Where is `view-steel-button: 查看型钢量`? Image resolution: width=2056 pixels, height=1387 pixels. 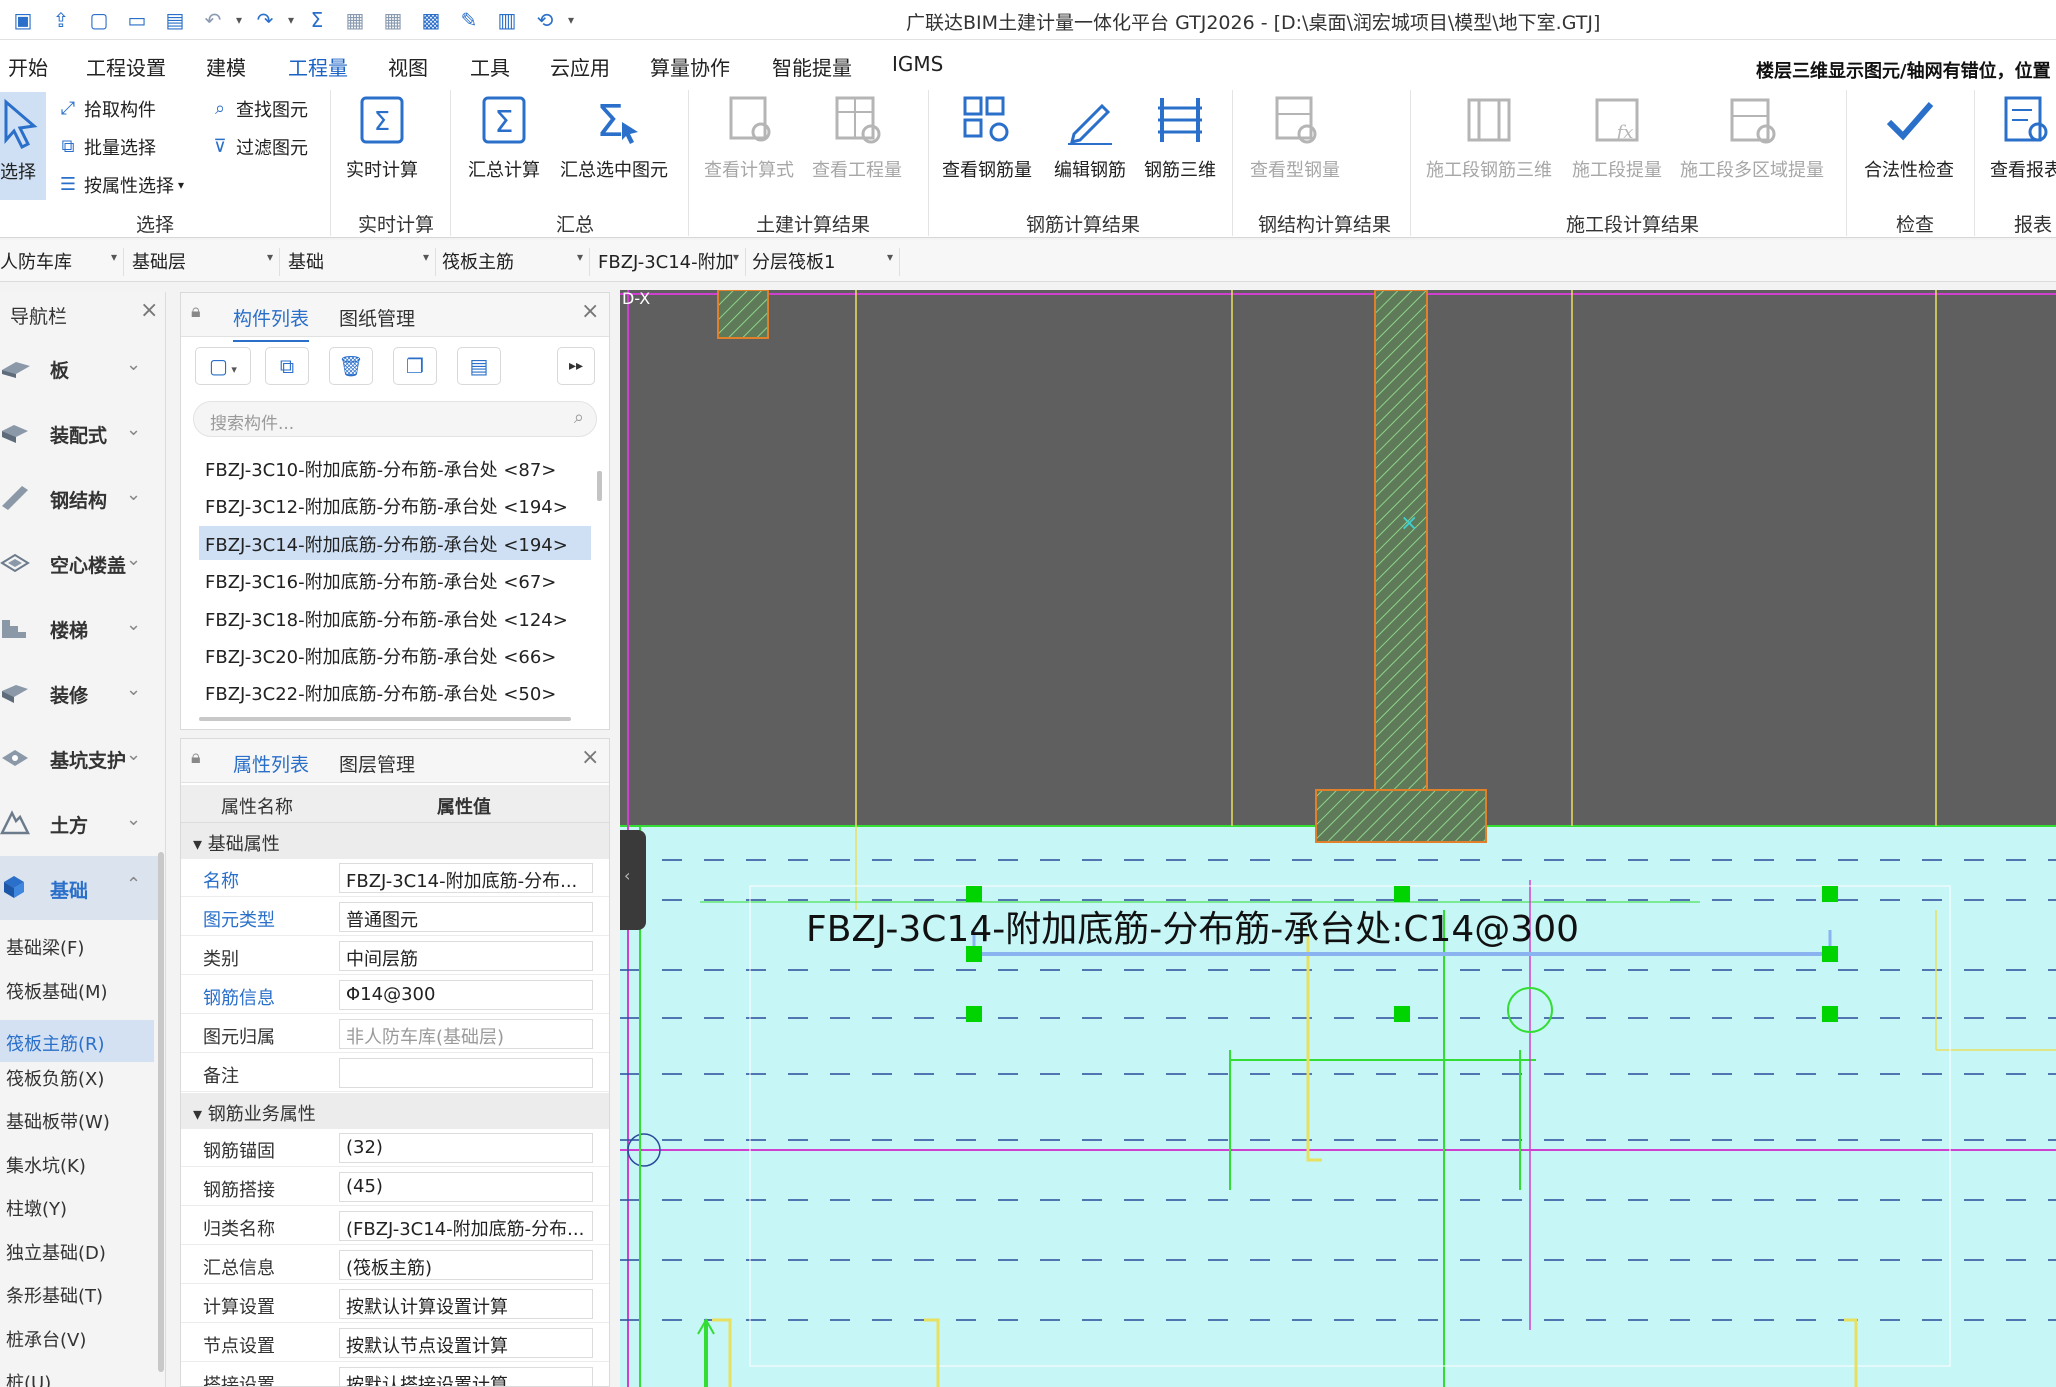
view-steel-button: 查看型钢量 is located at coordinates (1295, 137).